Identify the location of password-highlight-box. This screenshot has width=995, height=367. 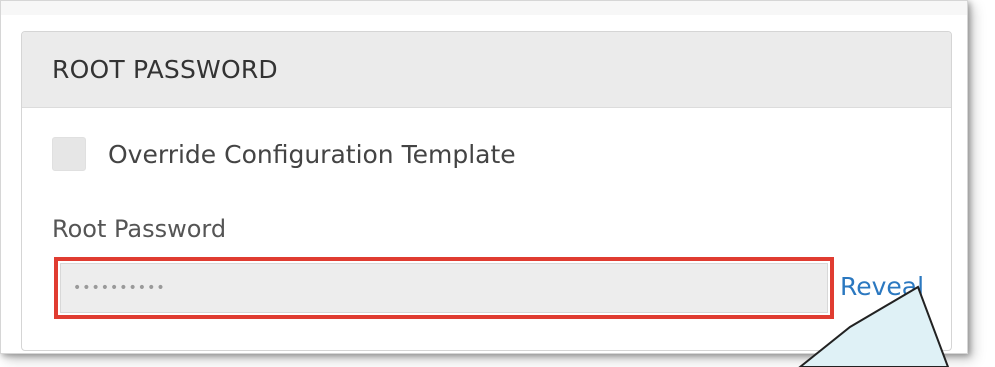
(444, 288).